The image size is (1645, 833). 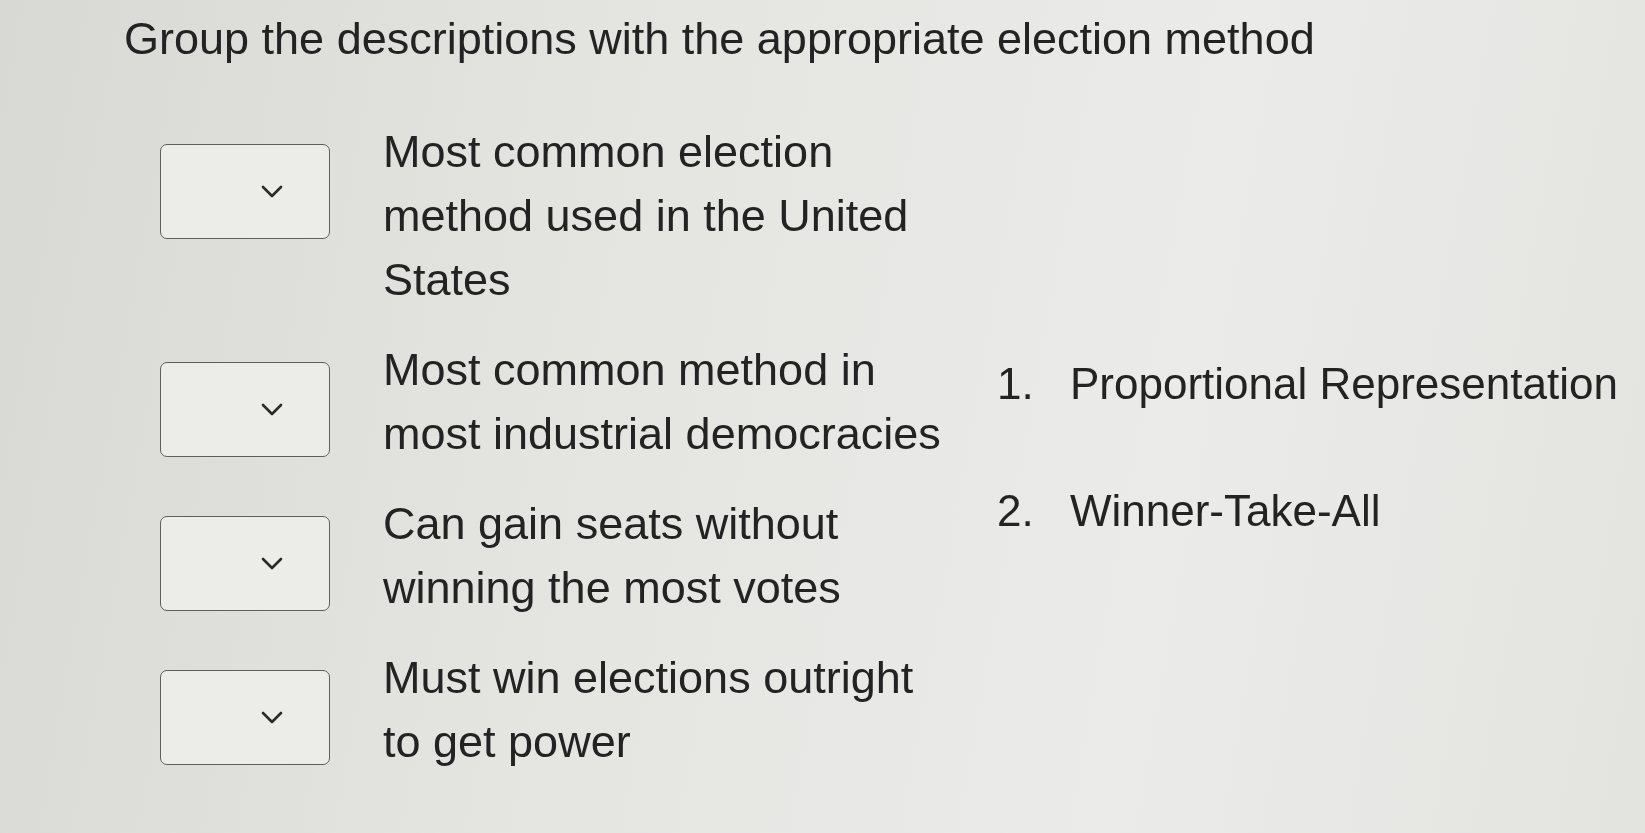 What do you see at coordinates (1344, 383) in the screenshot?
I see `option-label: Proportional Representation` at bounding box center [1344, 383].